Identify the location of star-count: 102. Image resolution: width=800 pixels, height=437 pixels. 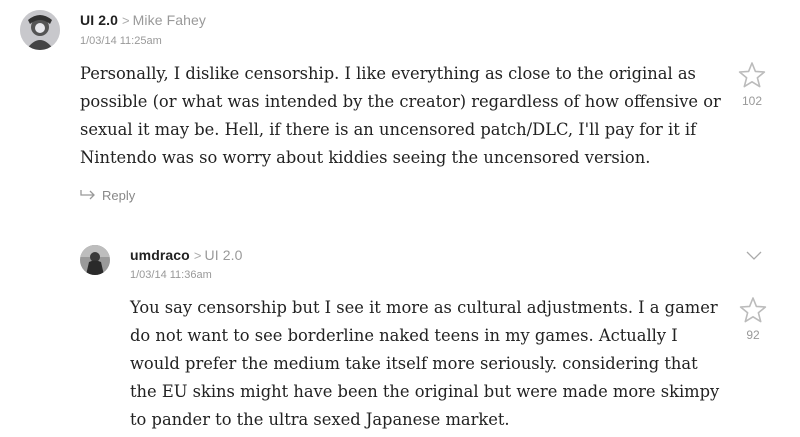
(752, 101).